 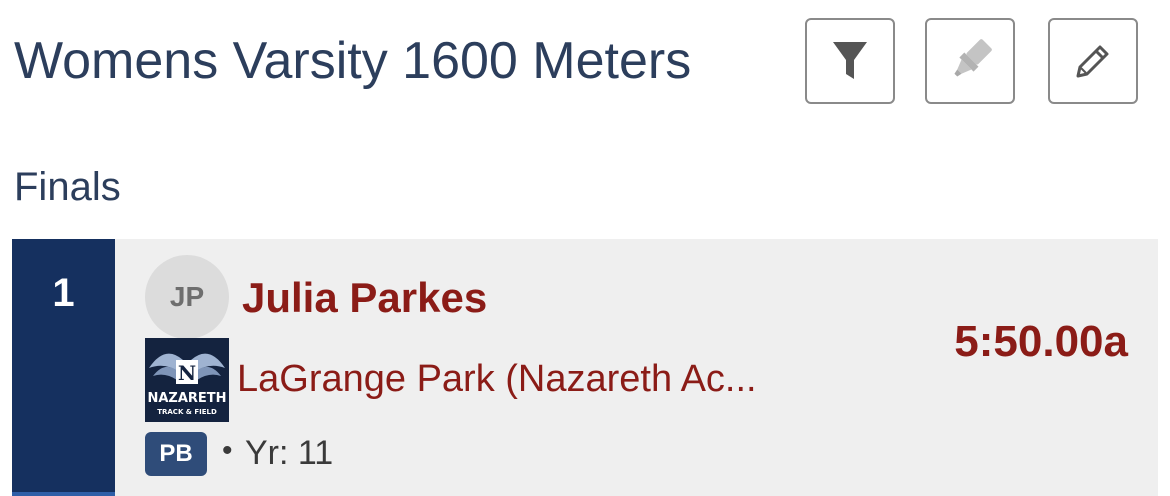 I want to click on highlighter-icon, so click(x=973, y=58).